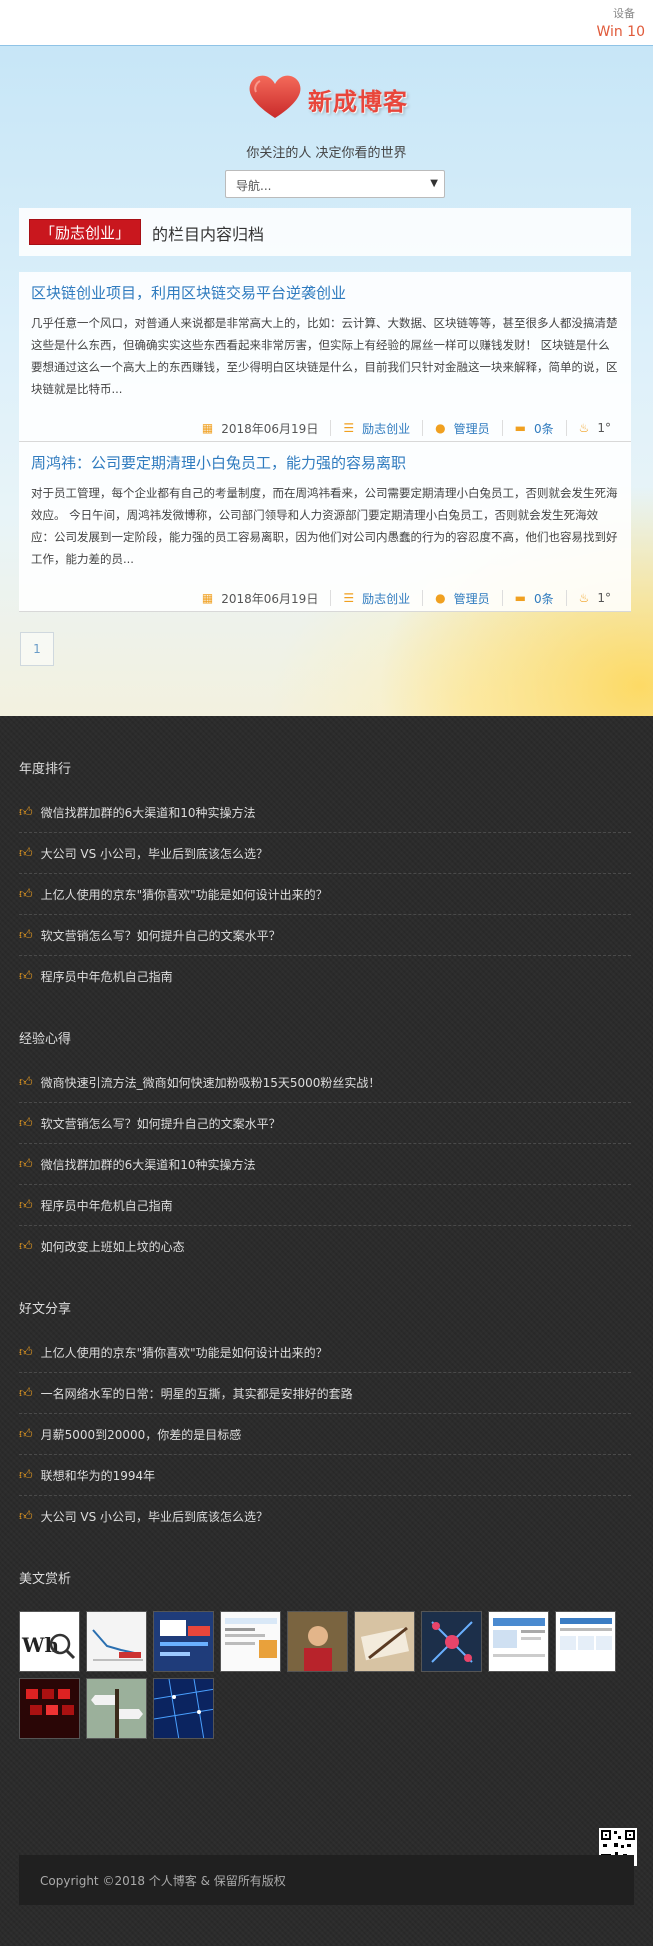 This screenshot has height=1946, width=653. What do you see at coordinates (325, 1082) in the screenshot?
I see `list-item: 👍︎ 微商快速引流方法_微商如何快速加粉吸粉15天5000粉丝实战！` at bounding box center [325, 1082].